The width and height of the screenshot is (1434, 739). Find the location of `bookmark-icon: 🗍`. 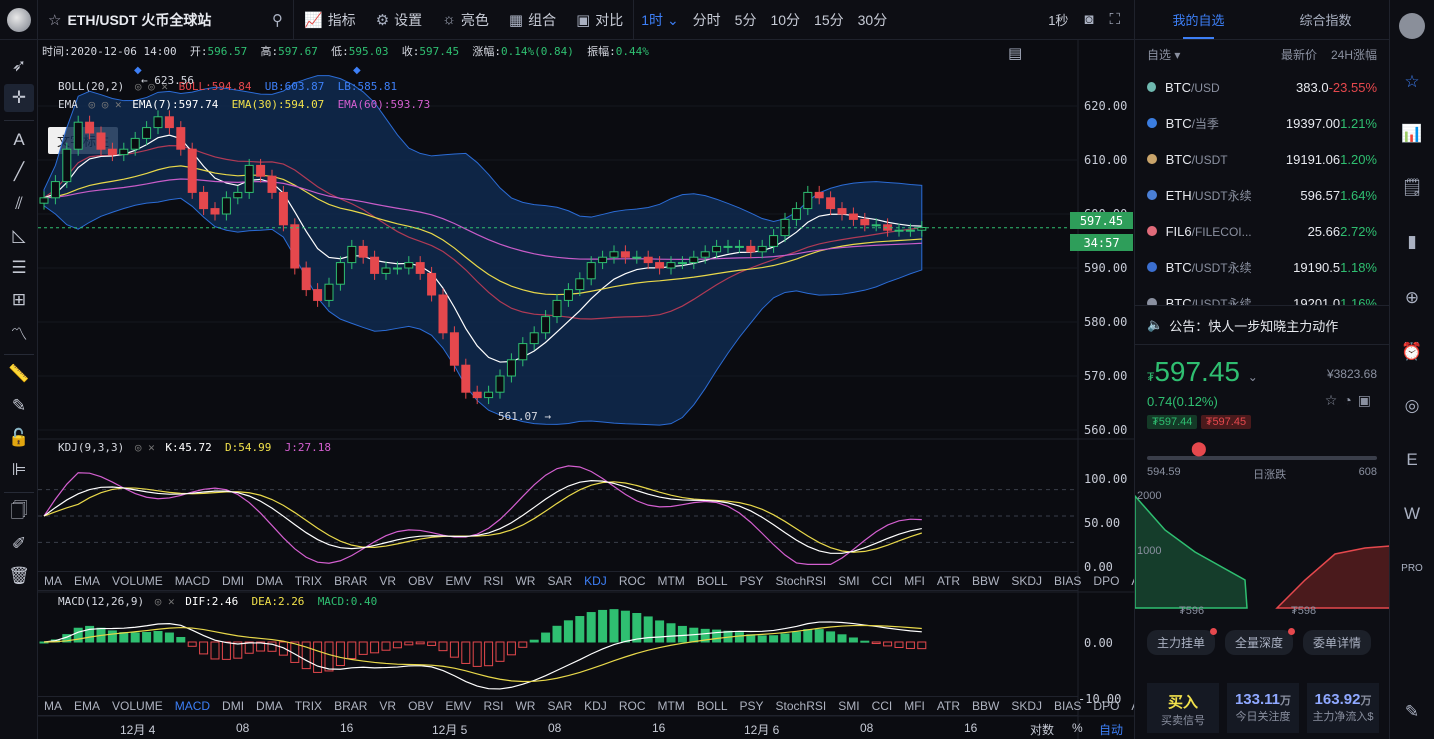

bookmark-icon: 🗍 is located at coordinates (19, 512).